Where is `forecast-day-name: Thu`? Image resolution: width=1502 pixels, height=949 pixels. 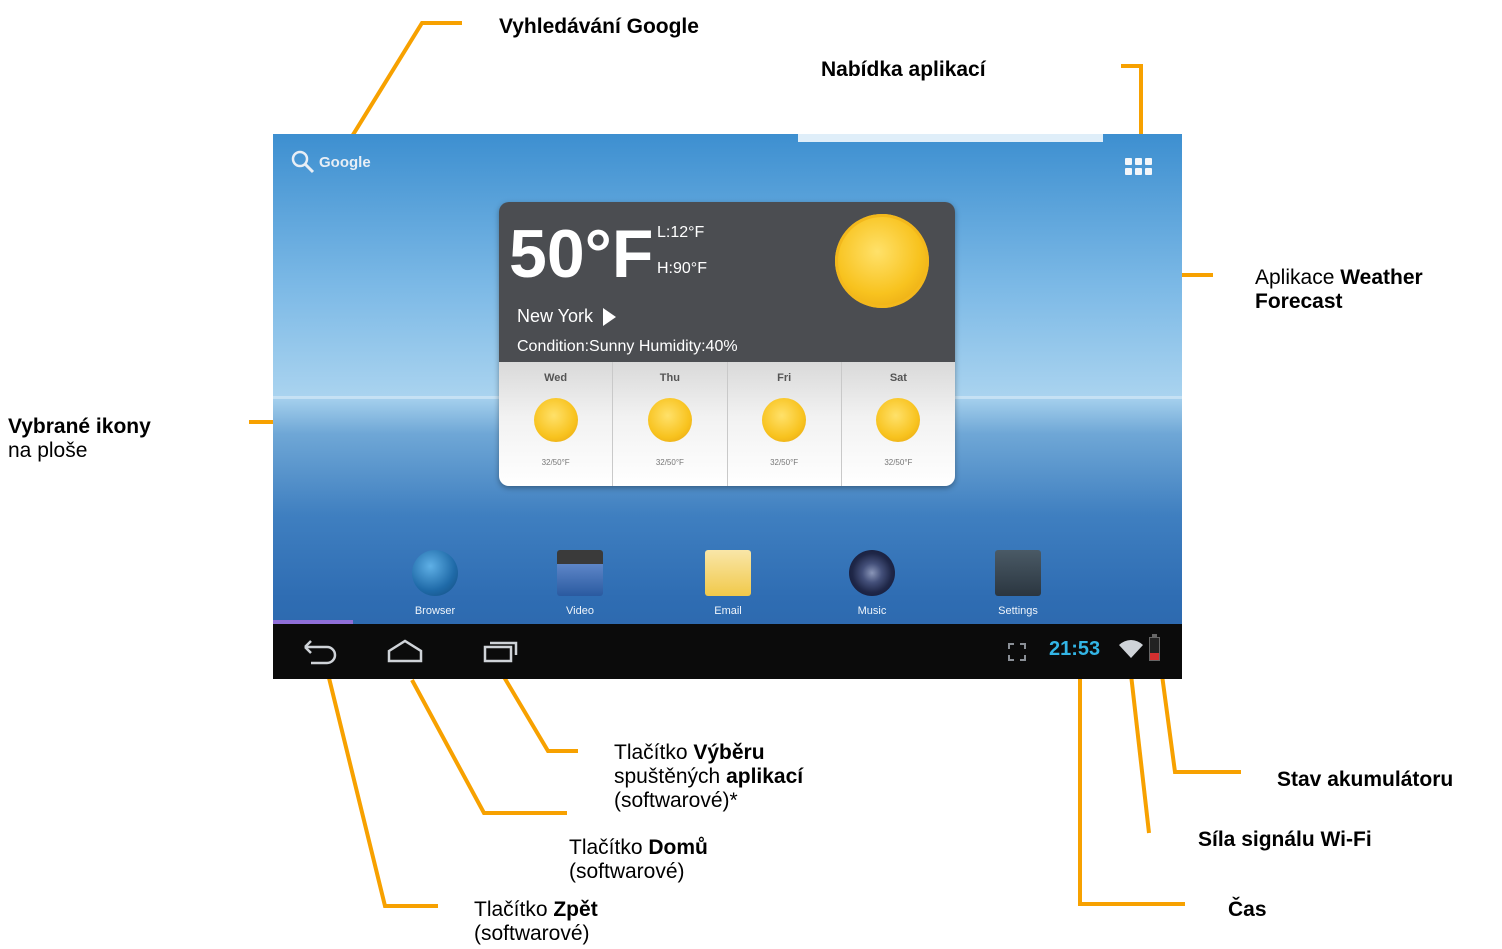
forecast-day-name: Thu is located at coordinates (669, 378).